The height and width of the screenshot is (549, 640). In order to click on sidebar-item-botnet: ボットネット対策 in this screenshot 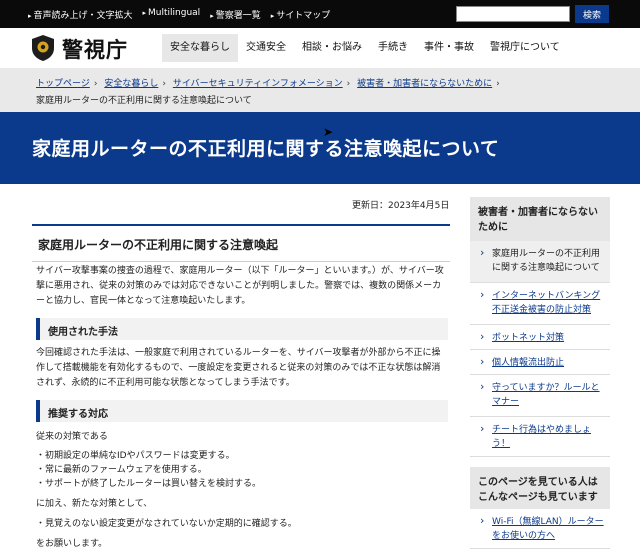, I will do `click(540, 337)`.